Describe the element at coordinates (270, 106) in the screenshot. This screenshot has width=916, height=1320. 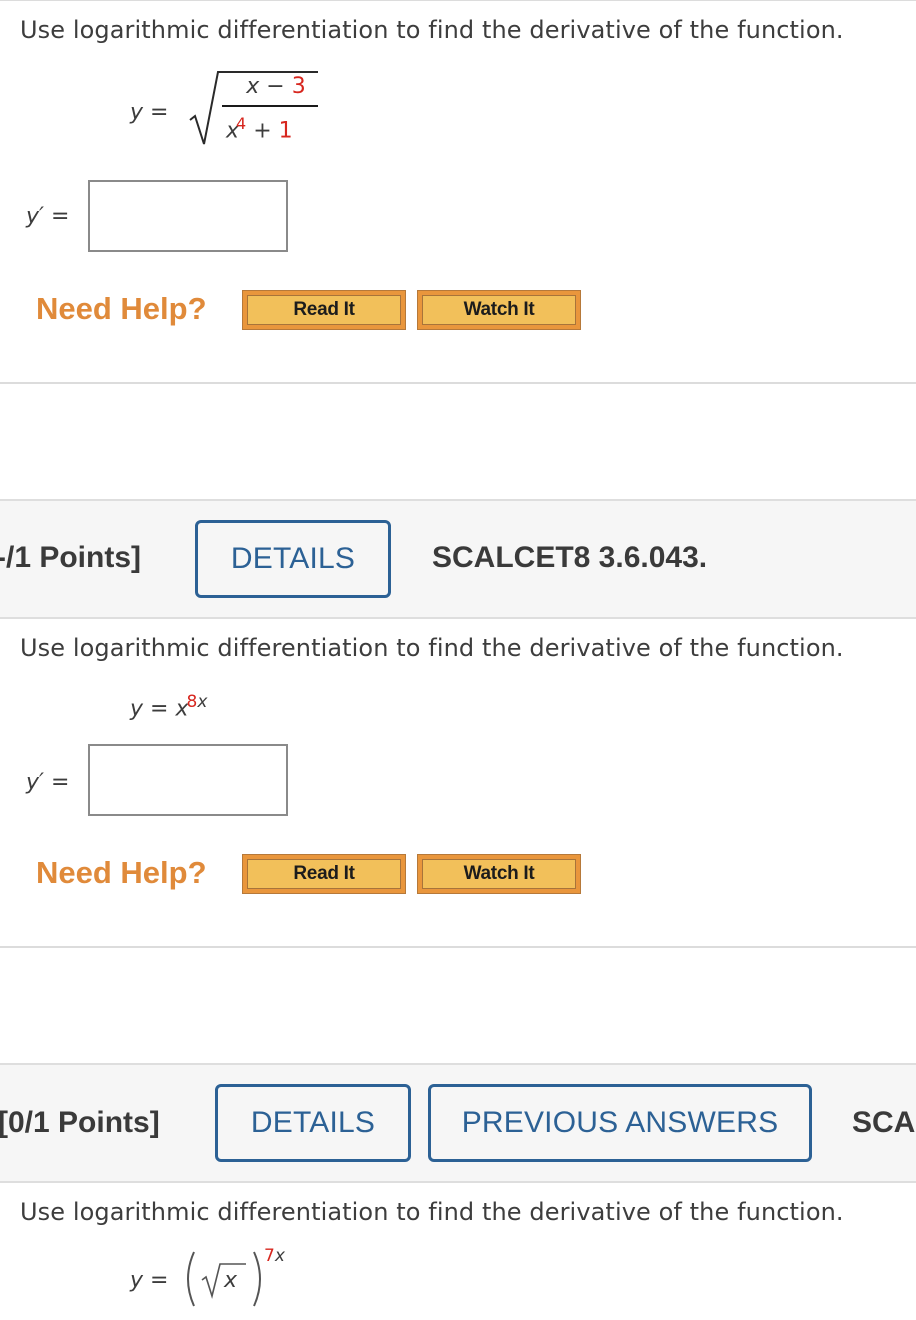
I see `fraction-bar` at that location.